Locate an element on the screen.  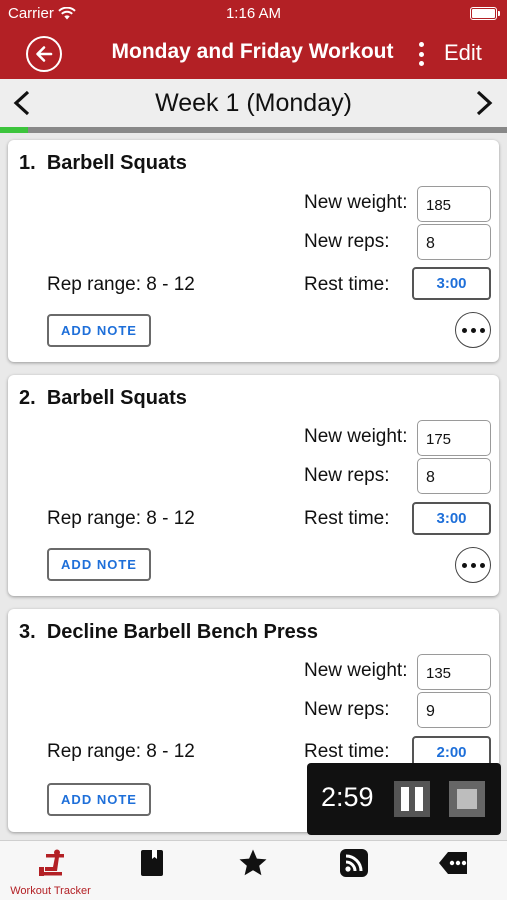
star-icon is located at coordinates (253, 862).